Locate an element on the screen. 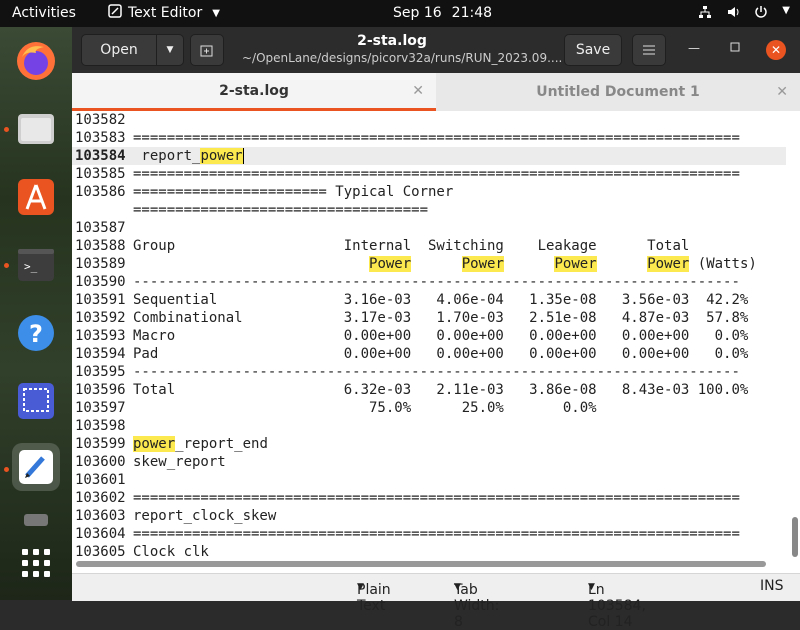 The height and width of the screenshot is (630, 800). editor-line: 103584 report_power is located at coordinates (429, 156).